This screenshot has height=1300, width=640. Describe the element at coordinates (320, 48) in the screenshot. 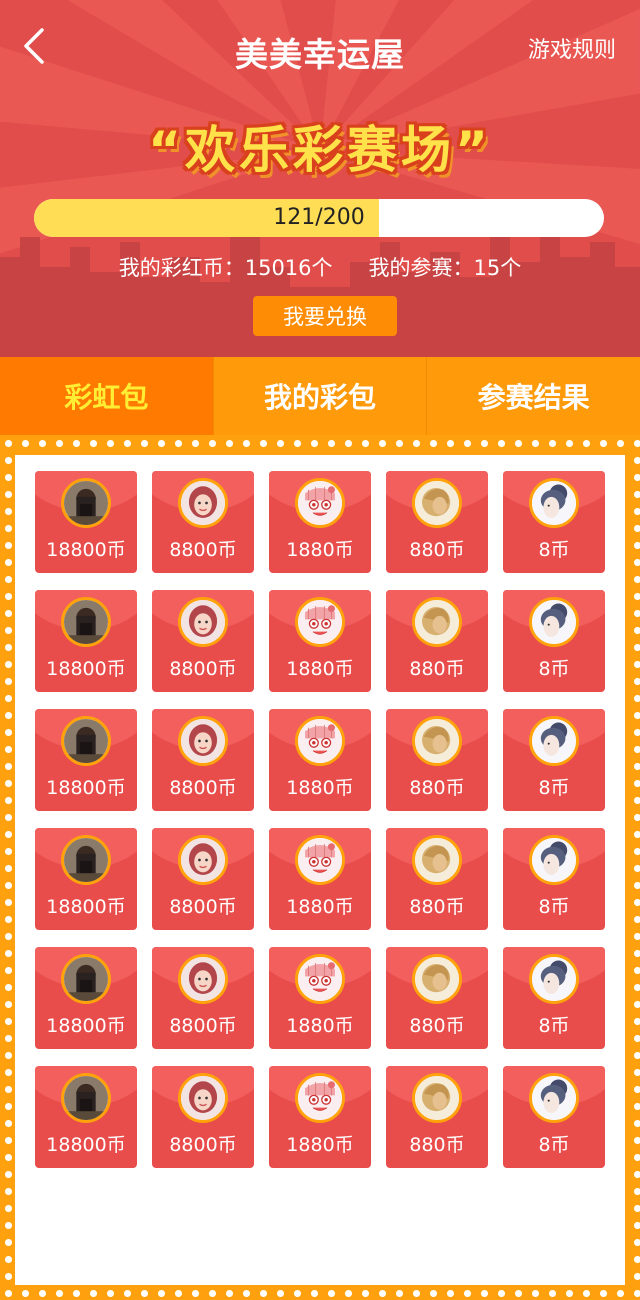

I see `top-bar: 美美幸运屋 游戏规则` at that location.